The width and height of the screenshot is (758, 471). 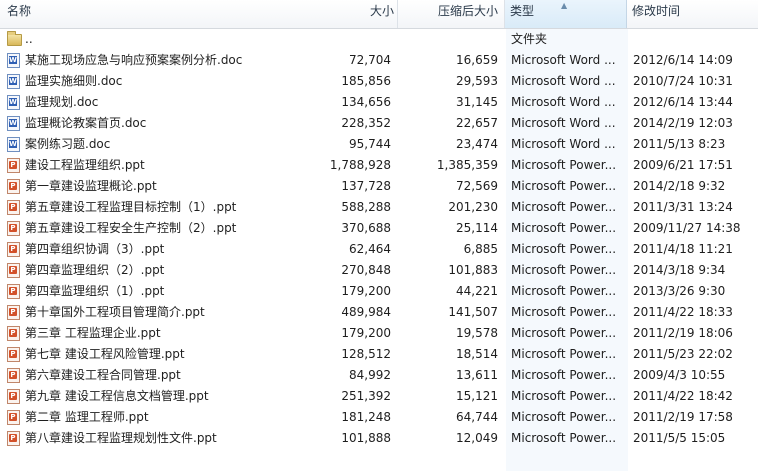 I want to click on file-name: .., so click(x=29, y=39).